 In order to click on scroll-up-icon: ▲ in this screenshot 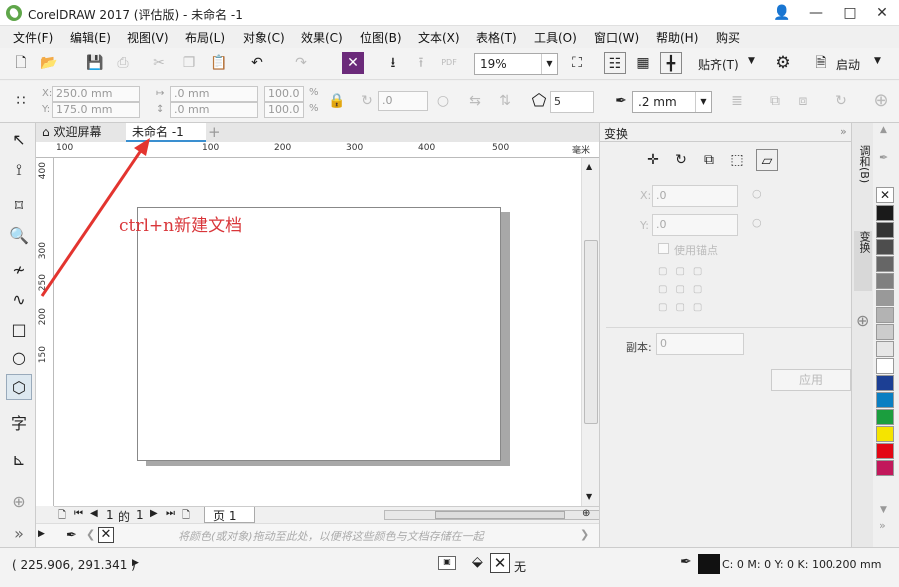, I will do `click(883, 130)`.